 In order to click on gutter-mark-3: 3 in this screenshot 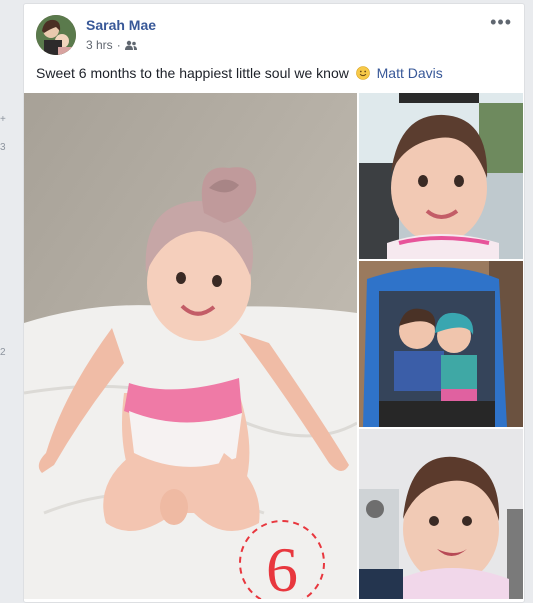, I will do `click(3, 147)`.